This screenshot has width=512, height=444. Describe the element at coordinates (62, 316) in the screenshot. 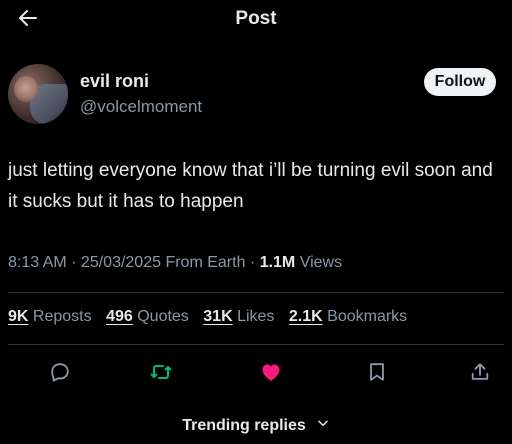

I see `reposts-label: Reposts` at that location.